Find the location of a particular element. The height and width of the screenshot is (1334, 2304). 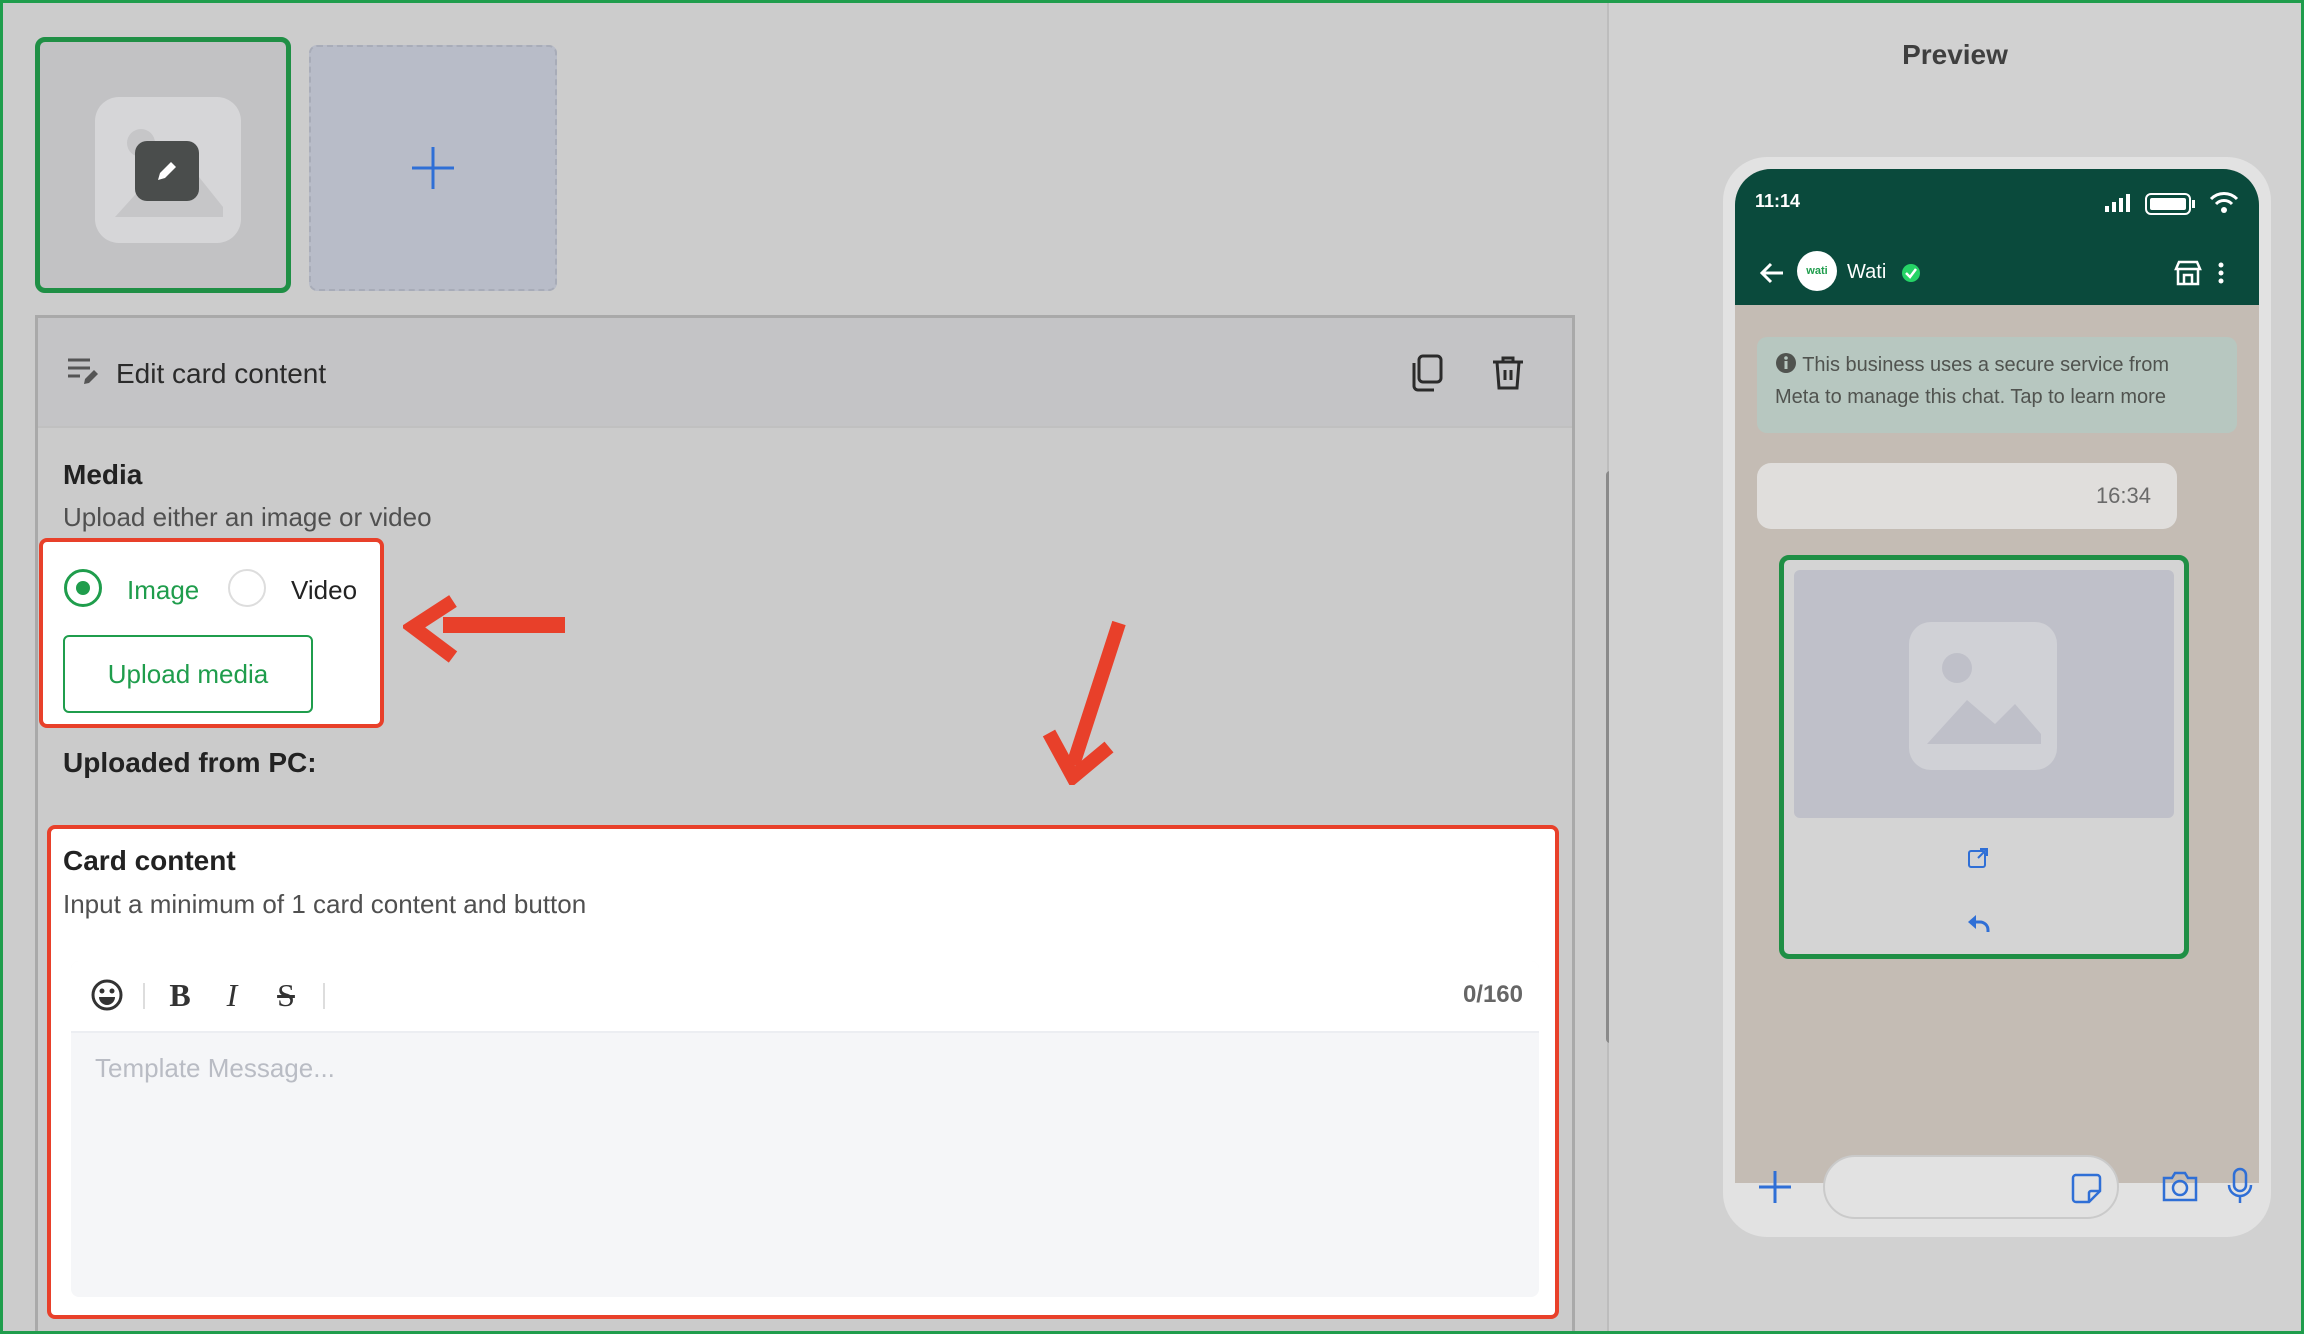

media-subtitle: Upload either an image or video is located at coordinates (247, 517).